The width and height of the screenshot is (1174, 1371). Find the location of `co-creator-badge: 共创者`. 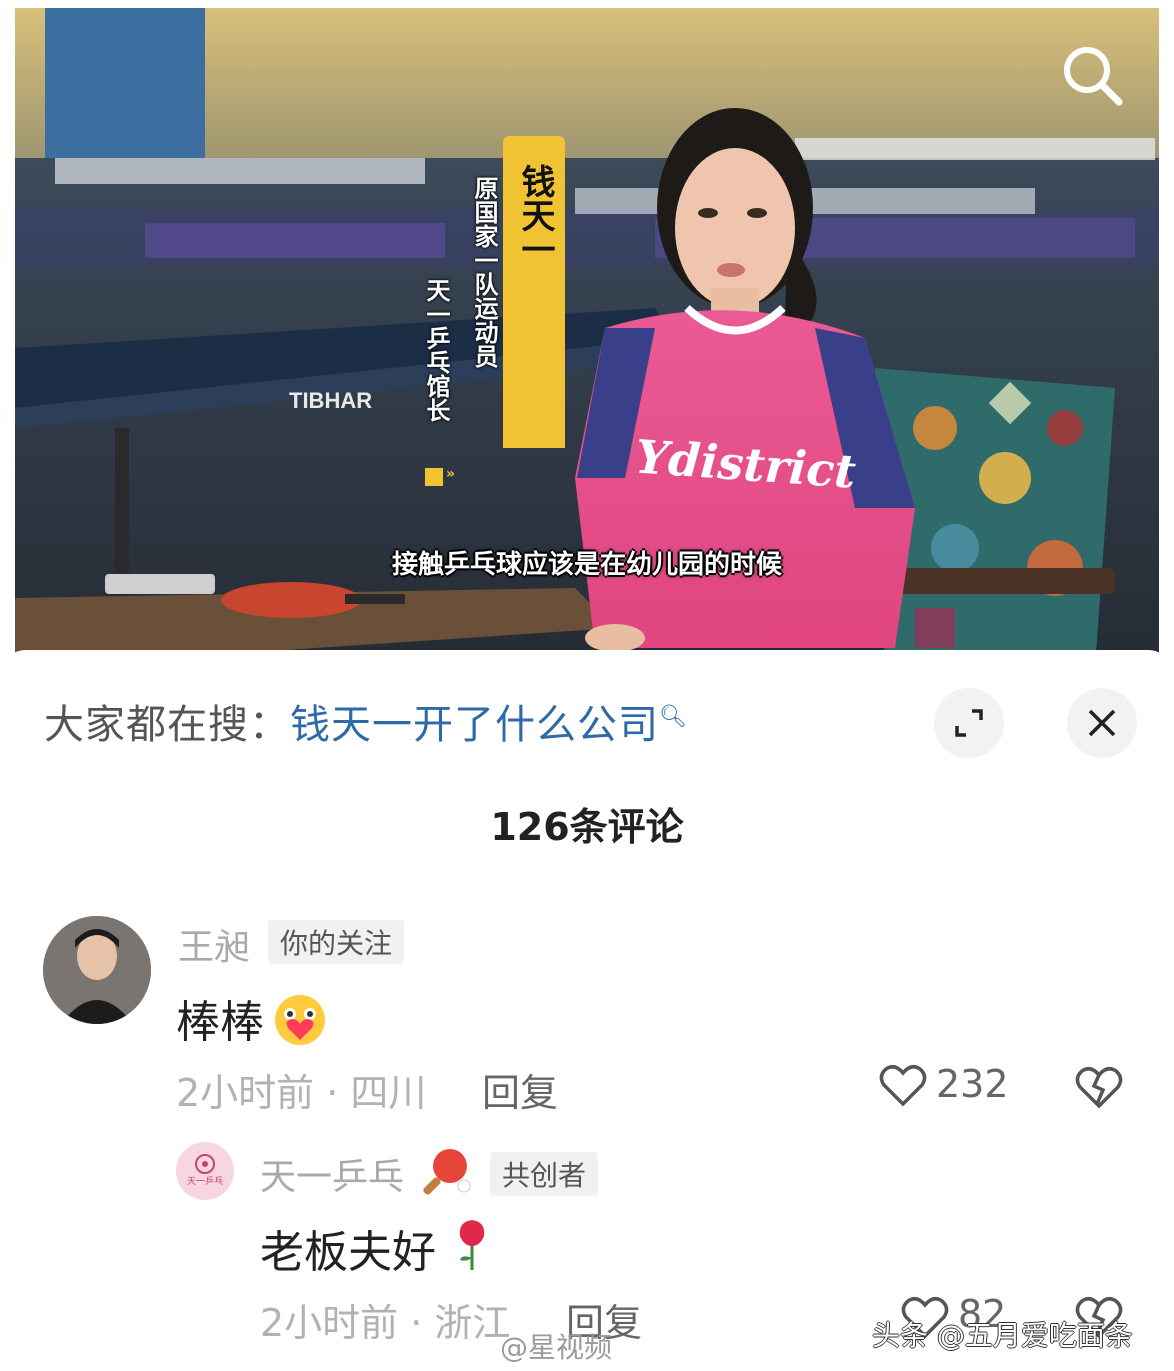

co-creator-badge: 共创者 is located at coordinates (544, 1174).